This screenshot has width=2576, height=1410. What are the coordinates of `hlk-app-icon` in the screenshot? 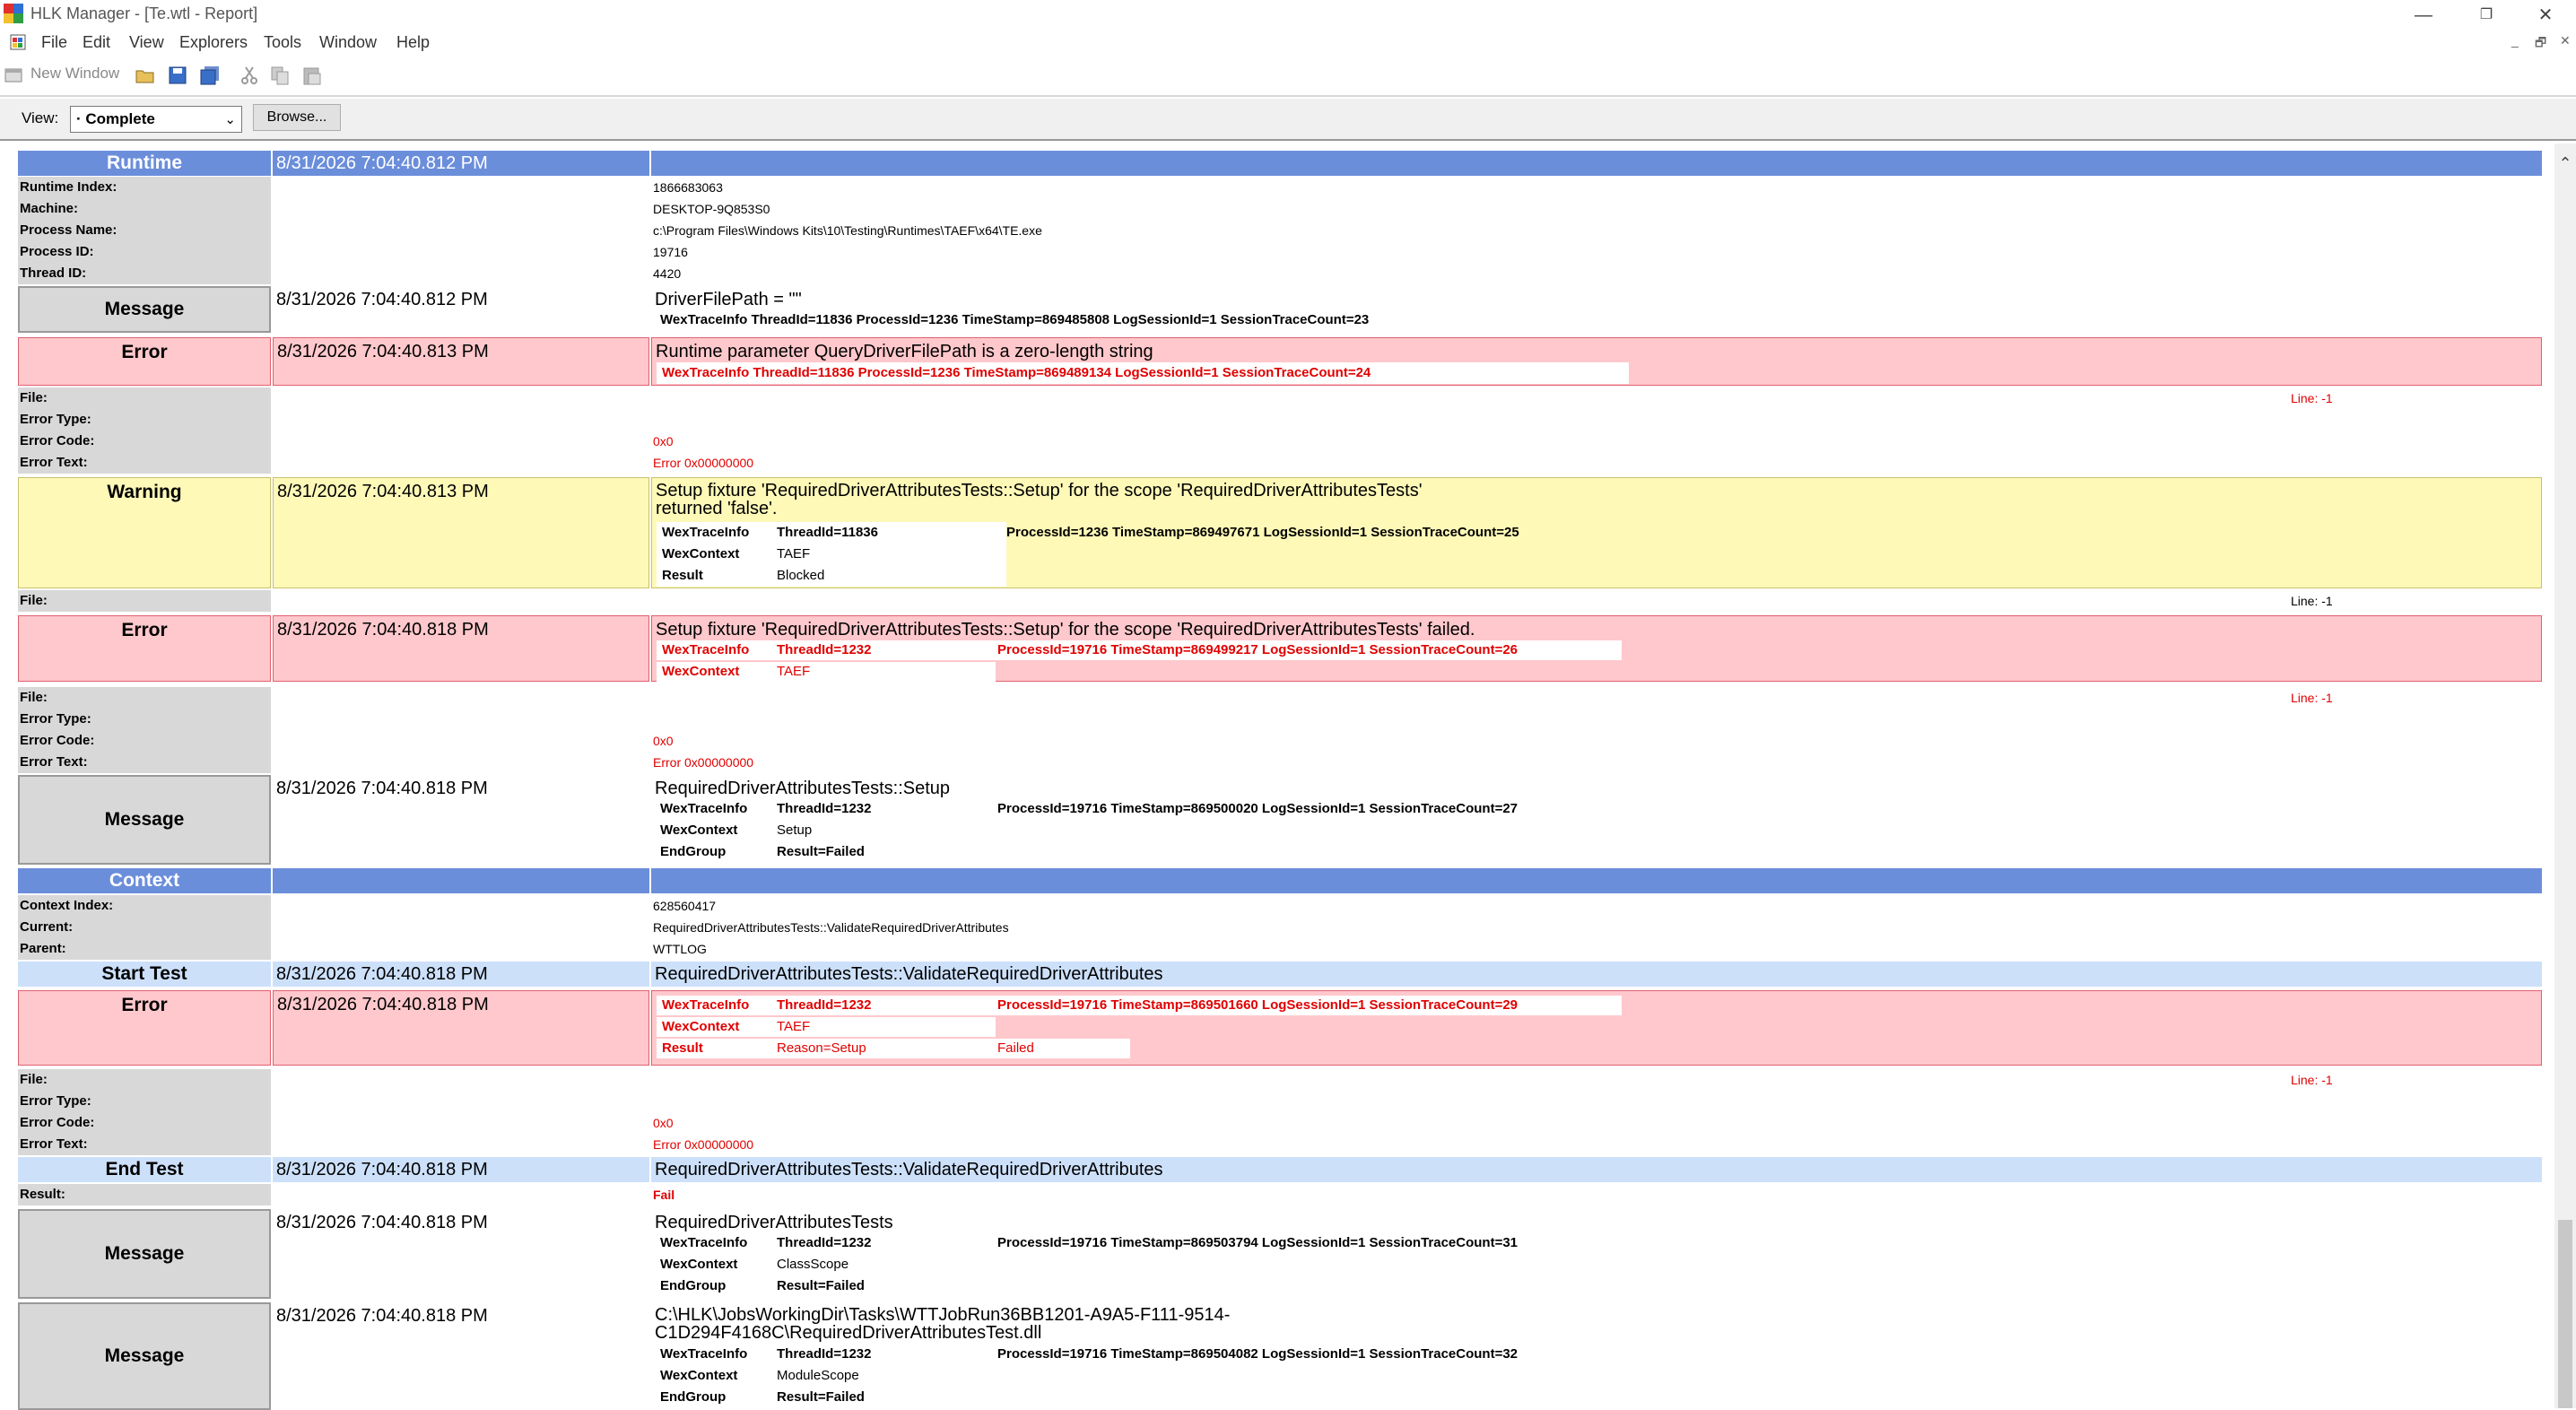 It's located at (13, 14).